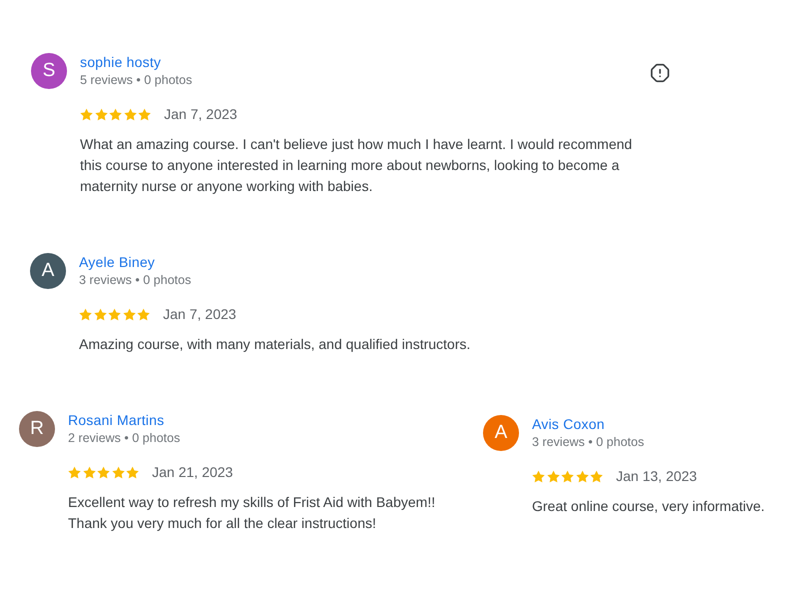 Image resolution: width=800 pixels, height=600 pixels. Describe the element at coordinates (136, 80) in the screenshot. I see `reviewer-stats: 5 reviews • 0 photos` at that location.